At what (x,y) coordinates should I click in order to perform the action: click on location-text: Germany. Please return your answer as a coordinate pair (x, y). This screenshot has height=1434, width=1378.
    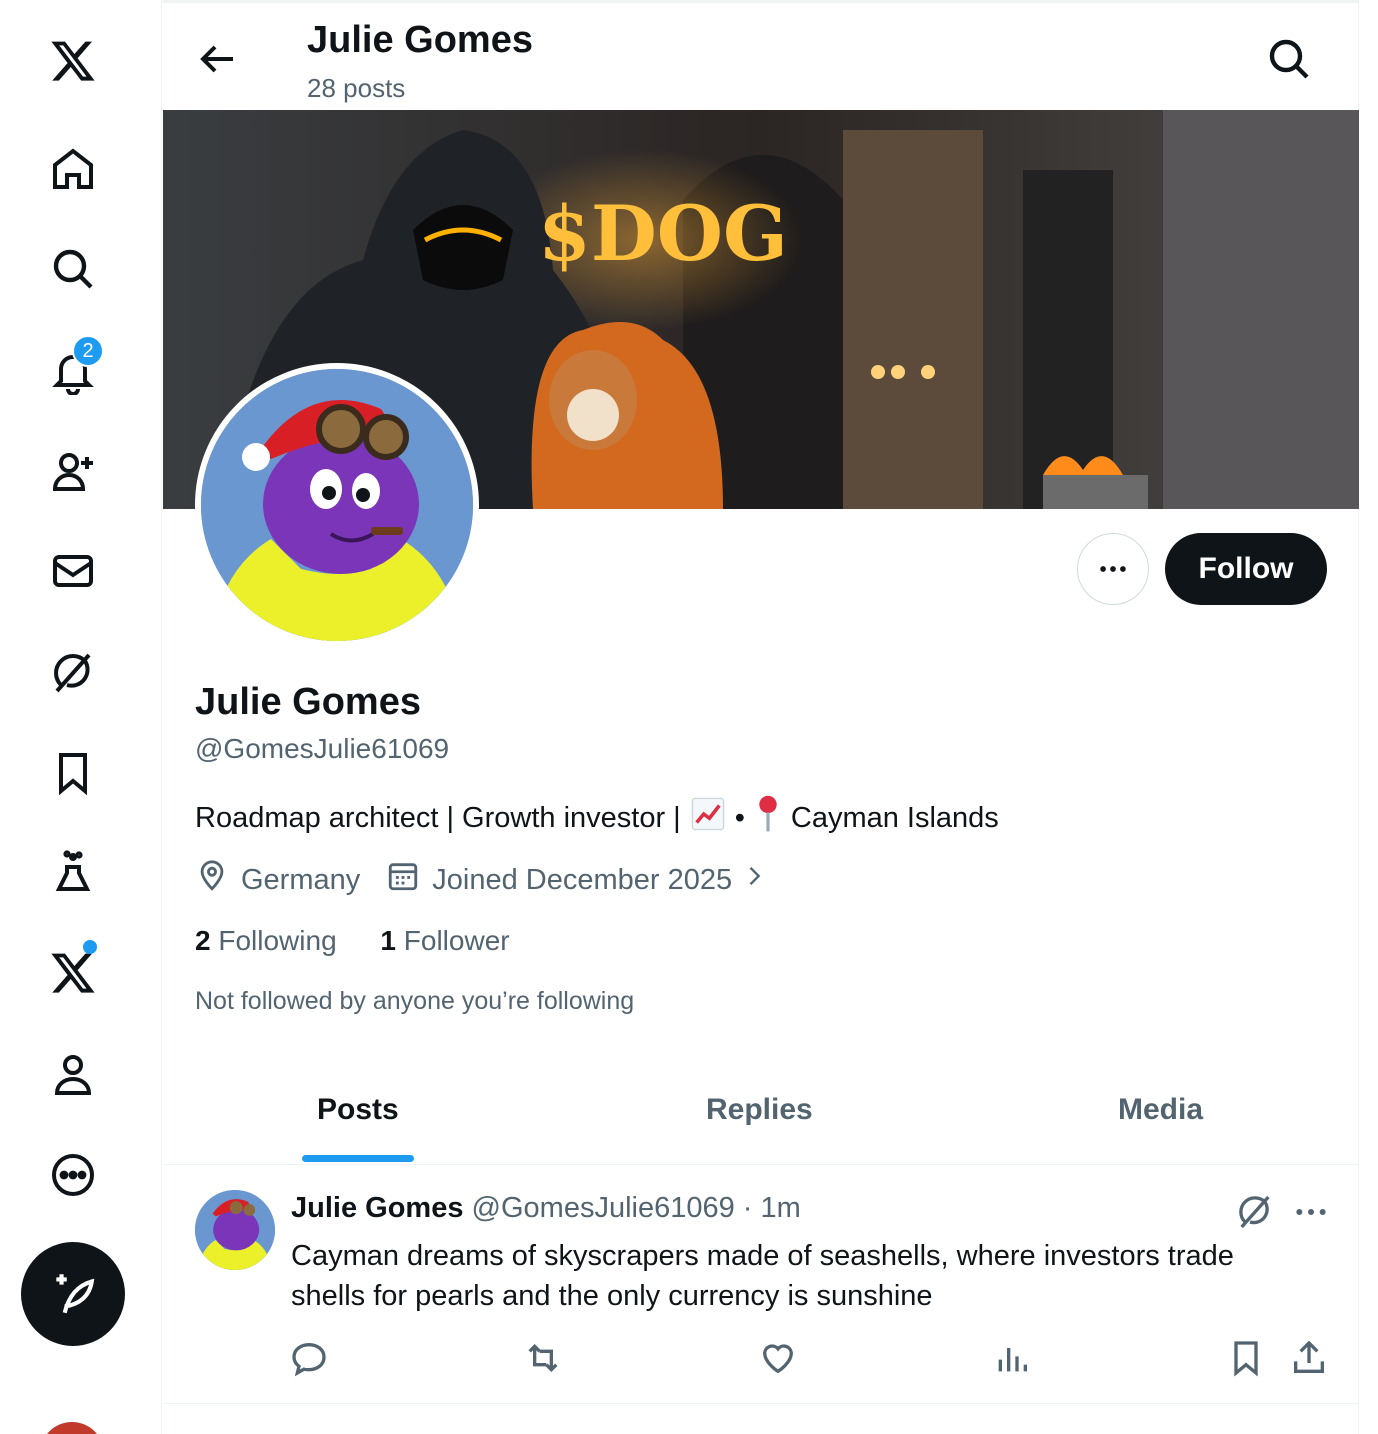
    Looking at the image, I should click on (301, 879).